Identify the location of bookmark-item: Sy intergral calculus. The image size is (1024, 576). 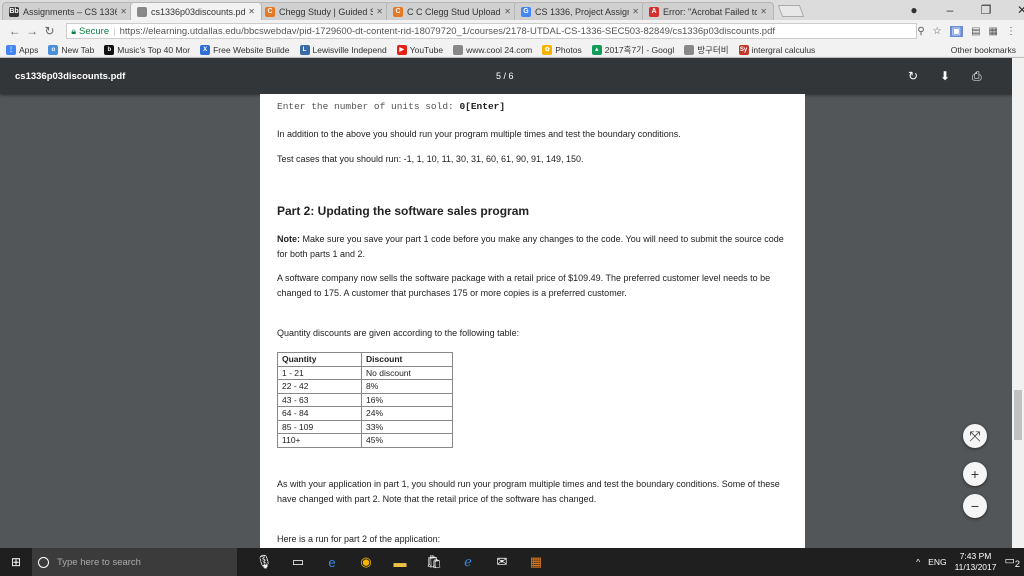
(777, 49).